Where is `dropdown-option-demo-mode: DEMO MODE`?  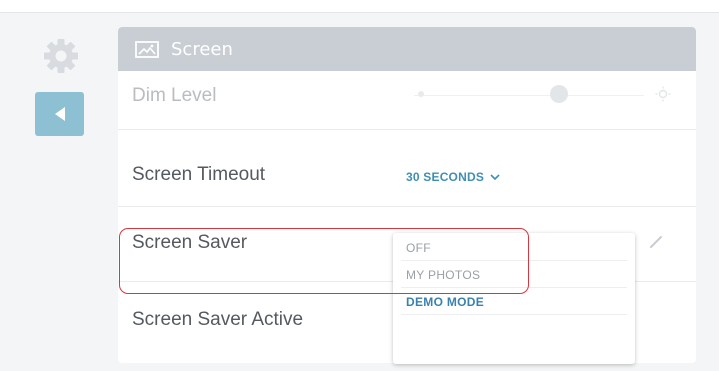 dropdown-option-demo-mode: DEMO MODE is located at coordinates (445, 302).